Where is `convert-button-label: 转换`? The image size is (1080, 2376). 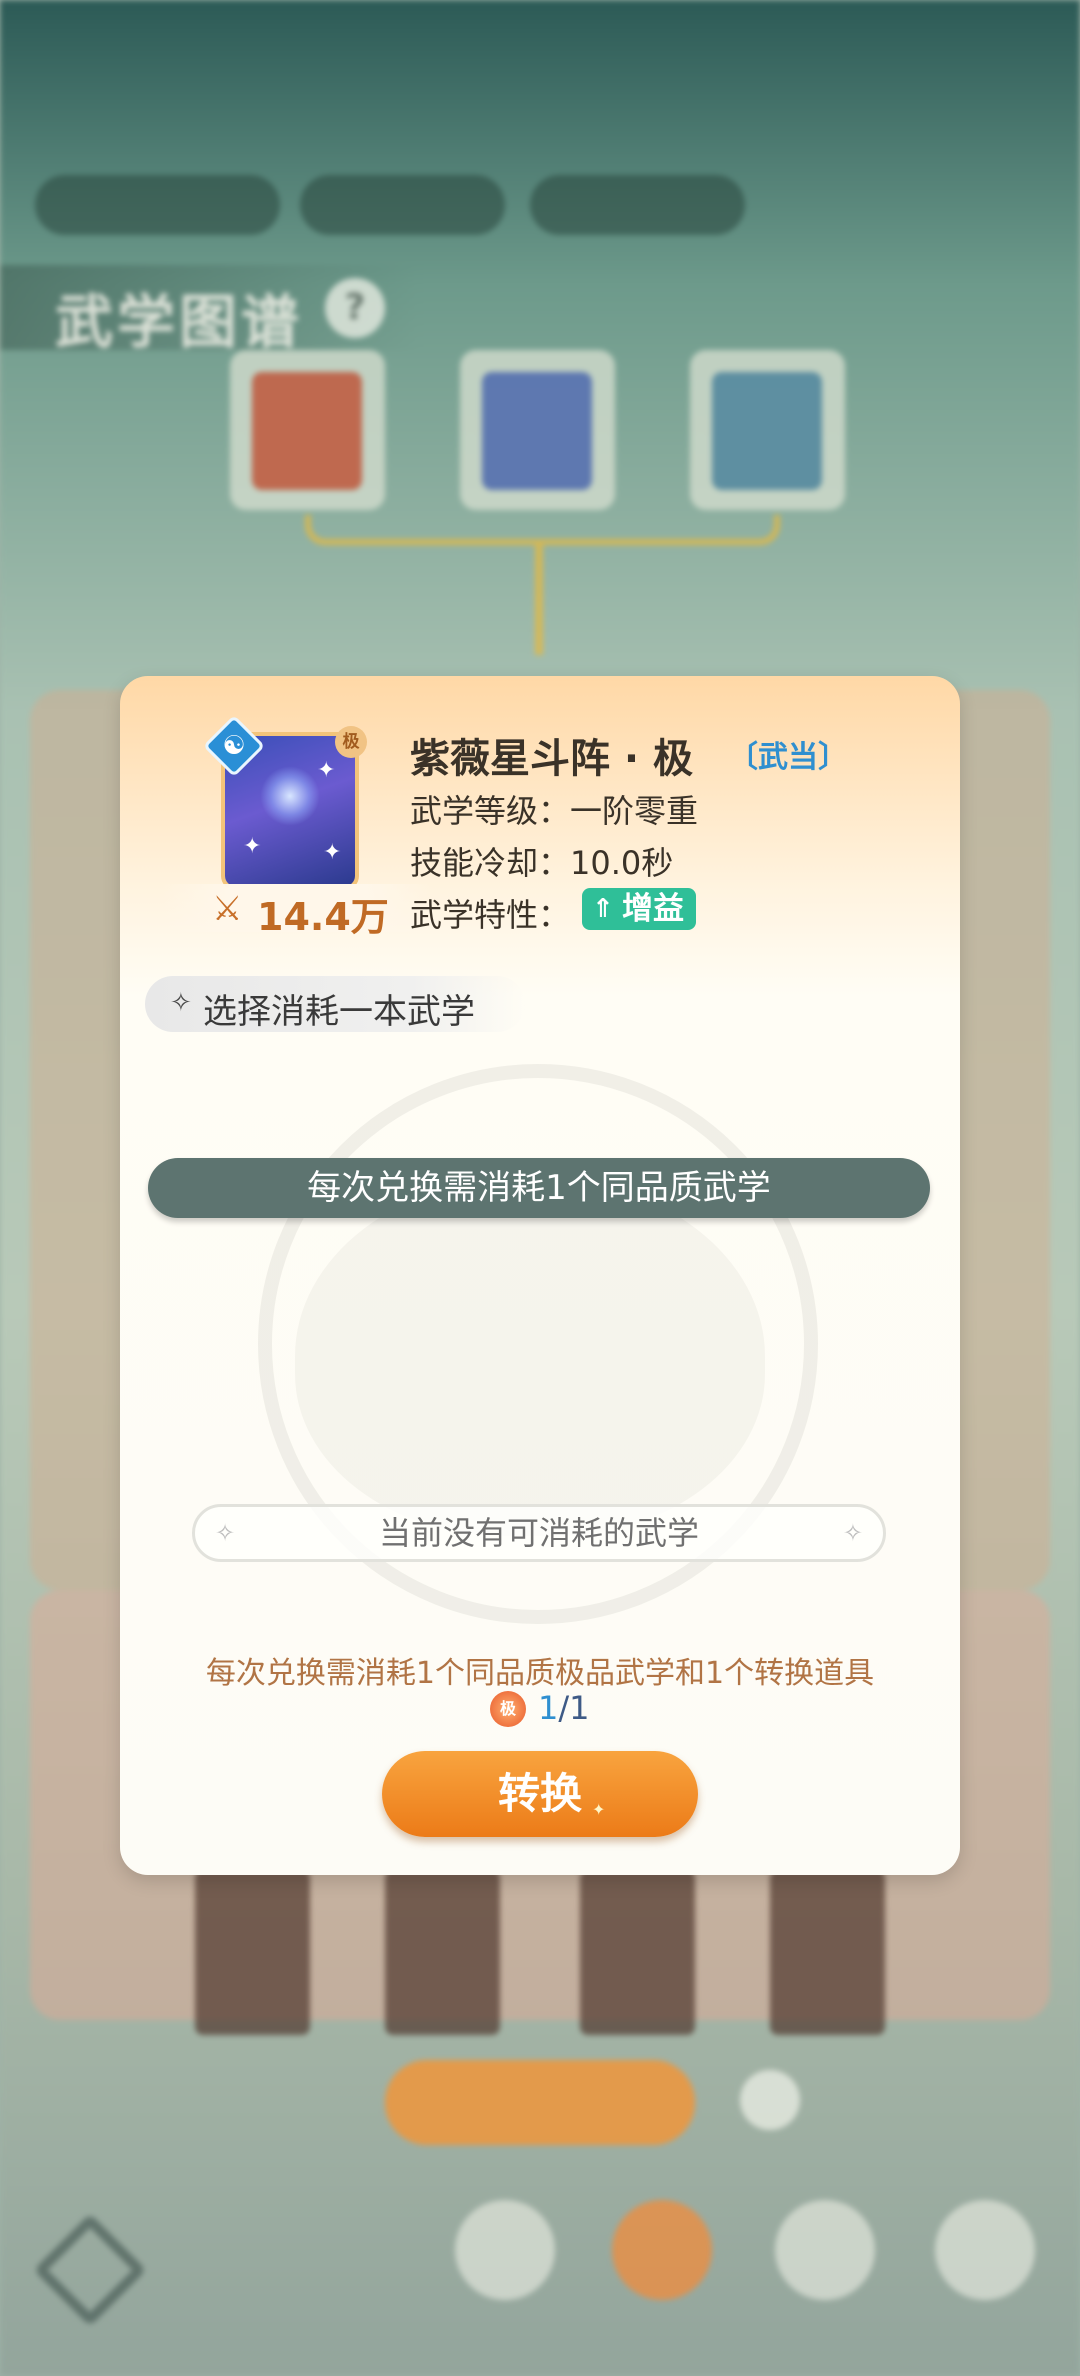
convert-button-label: 转换 is located at coordinates (539, 1793).